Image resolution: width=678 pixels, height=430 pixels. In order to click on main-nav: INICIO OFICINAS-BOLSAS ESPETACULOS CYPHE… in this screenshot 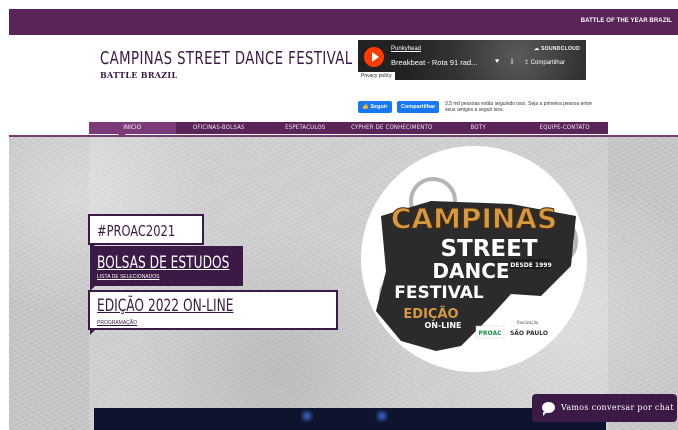, I will do `click(348, 128)`.